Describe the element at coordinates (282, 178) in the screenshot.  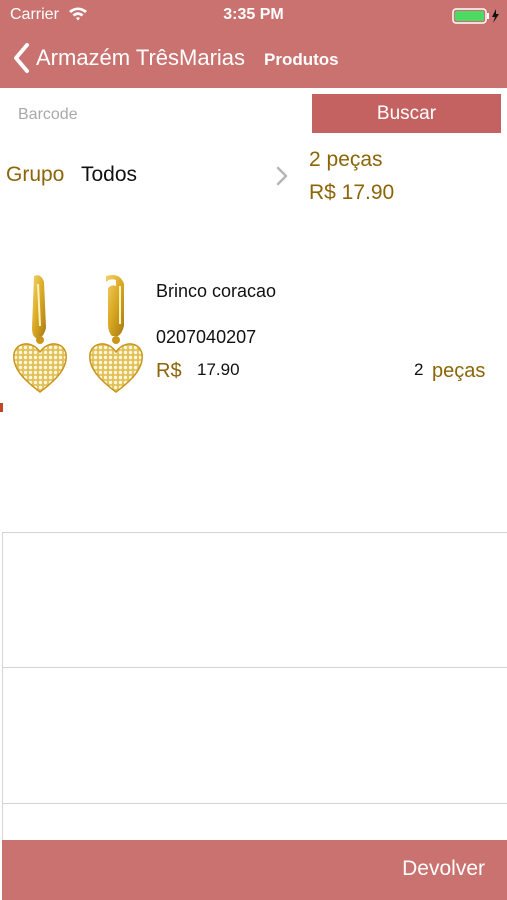
I see `chevron-right-icon` at that location.